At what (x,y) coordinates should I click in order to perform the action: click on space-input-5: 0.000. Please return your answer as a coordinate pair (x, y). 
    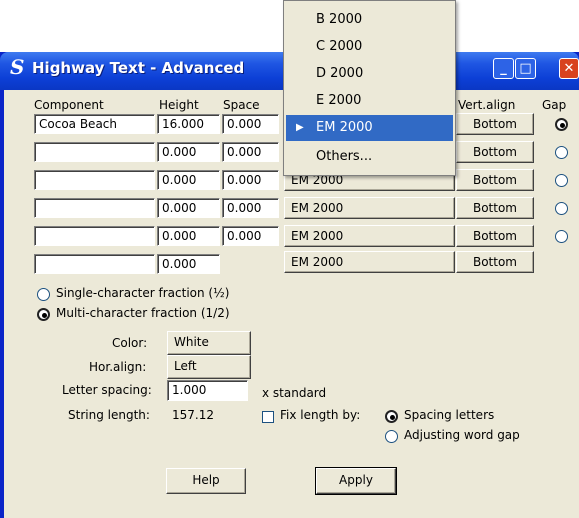
    Looking at the image, I should click on (250, 236).